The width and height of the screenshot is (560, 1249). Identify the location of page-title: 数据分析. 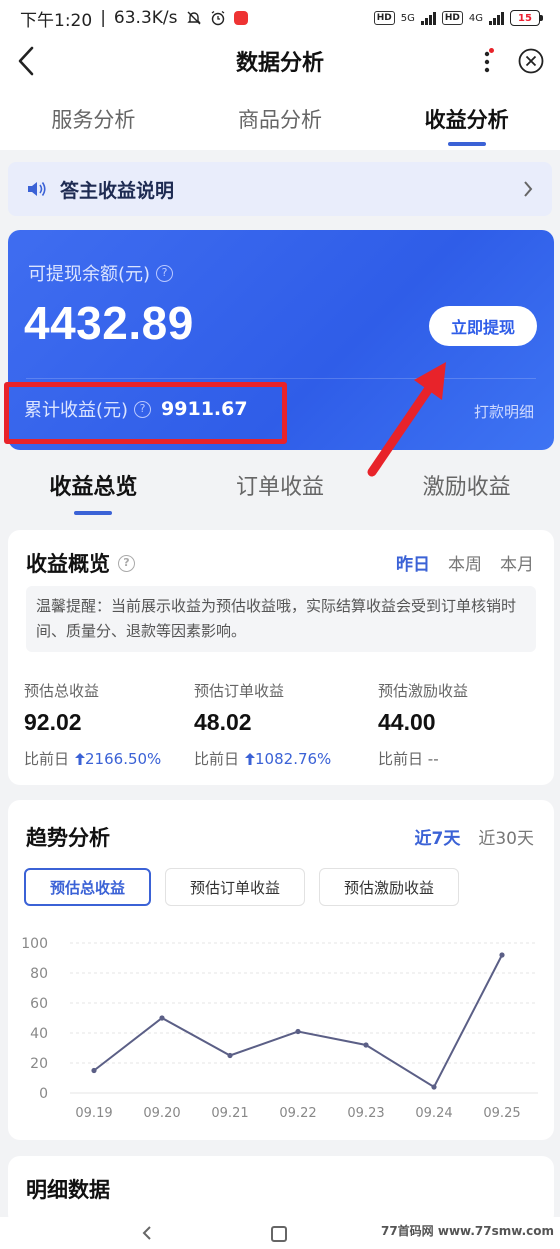
(279, 63).